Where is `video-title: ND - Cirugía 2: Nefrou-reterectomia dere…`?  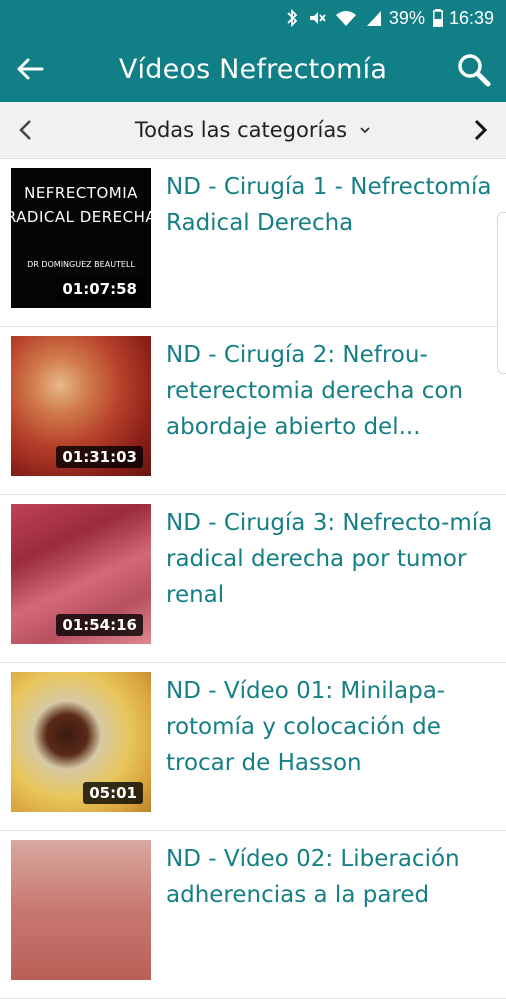
video-title: ND - Cirugía 2: Nefrou-reterectomia dere… is located at coordinates (333, 391).